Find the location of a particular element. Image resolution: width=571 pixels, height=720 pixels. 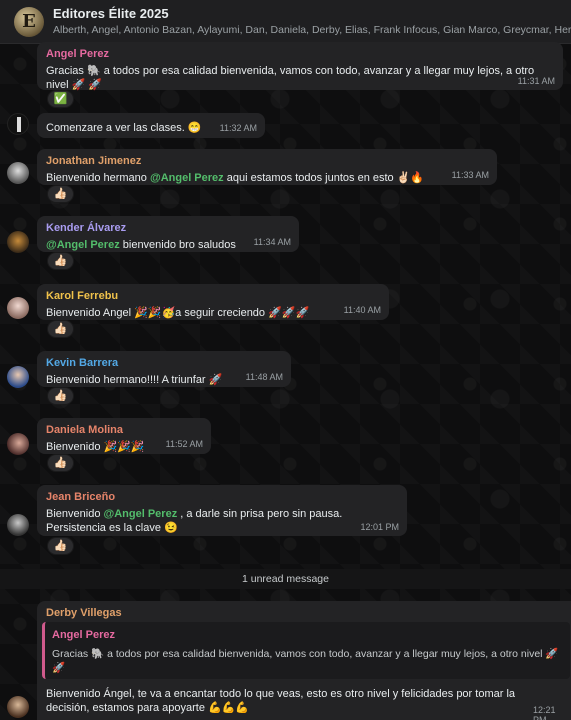

sender-name: Daniela Molina is located at coordinates (85, 430).